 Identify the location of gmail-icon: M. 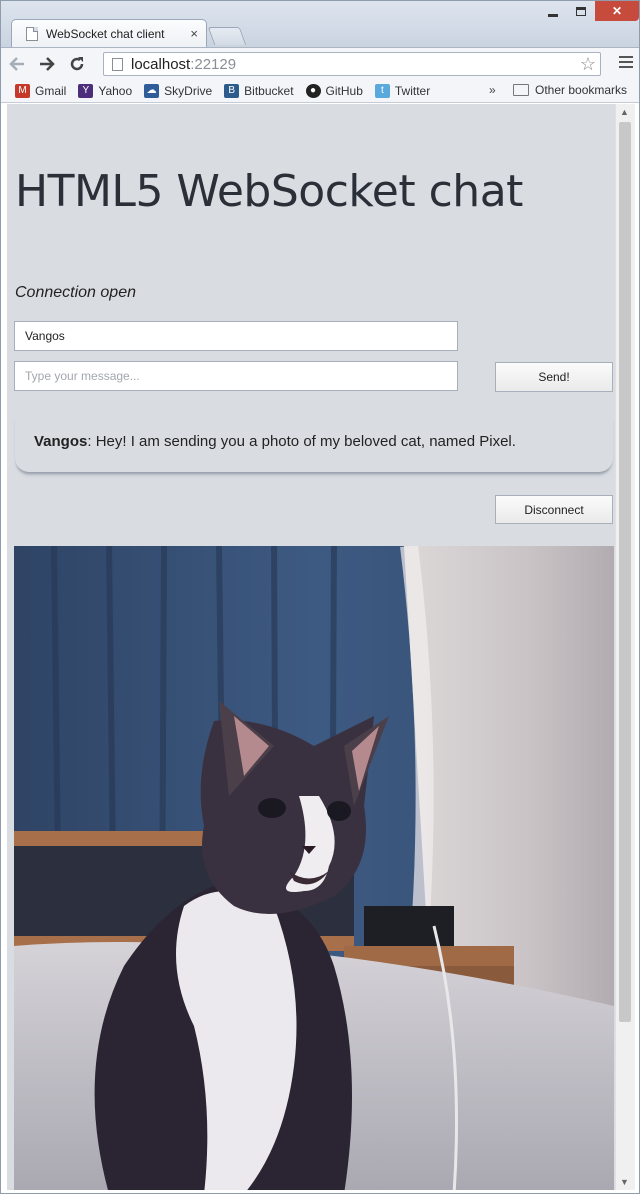
(22, 90).